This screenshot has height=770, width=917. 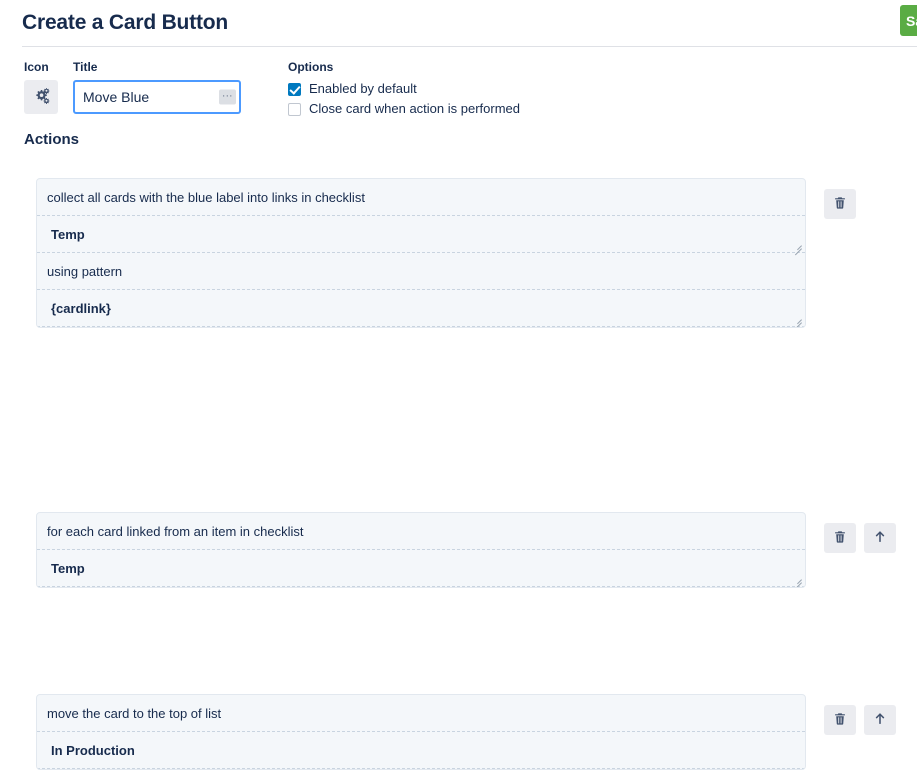 I want to click on actions-heading: Actions, so click(x=52, y=139).